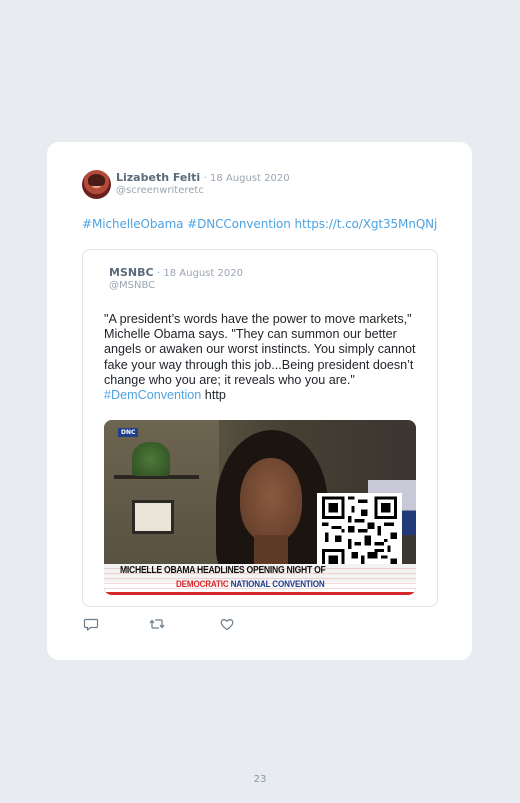  What do you see at coordinates (359, 534) in the screenshot?
I see `qr-code` at bounding box center [359, 534].